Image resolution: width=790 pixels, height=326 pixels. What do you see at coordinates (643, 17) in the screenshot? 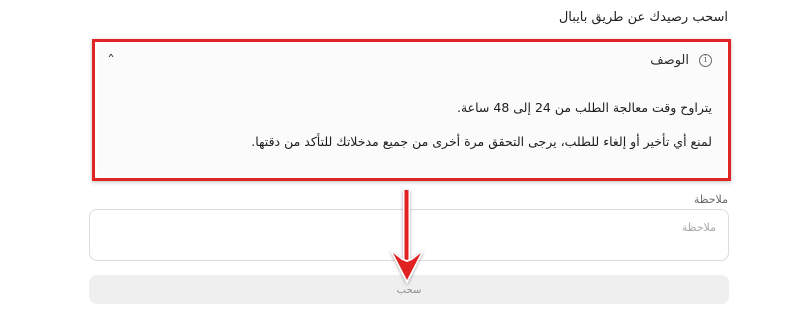
I see `page-heading: اسحب رصيدك عن طريق بايبال` at bounding box center [643, 17].